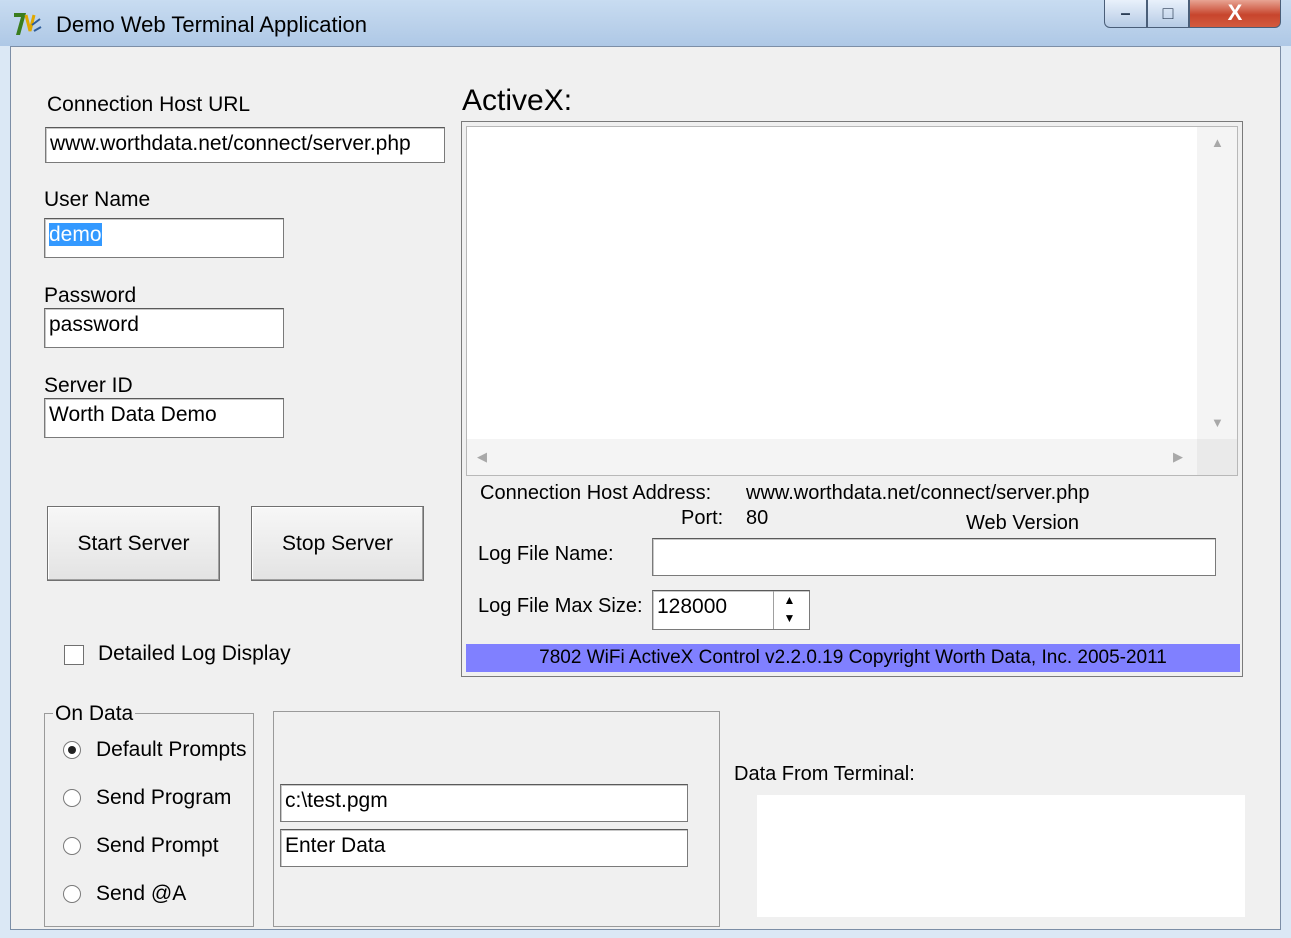 This screenshot has width=1291, height=938. Describe the element at coordinates (517, 100) in the screenshot. I see `activex-heading: ActiveX:` at that location.